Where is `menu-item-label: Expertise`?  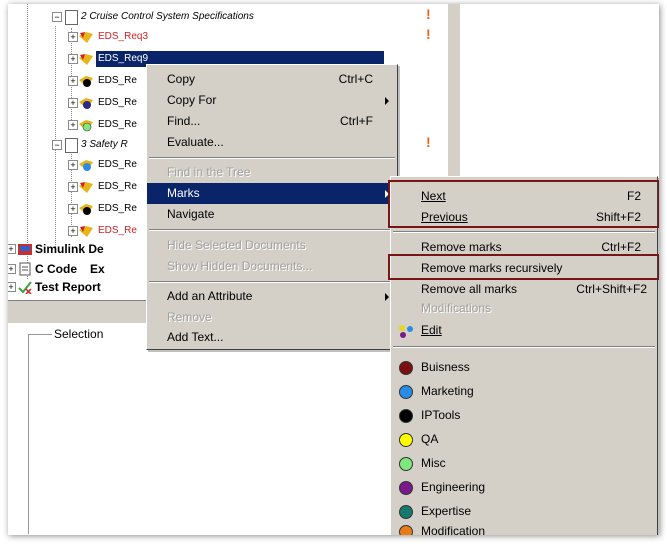
menu-item-label: Expertise is located at coordinates (446, 511).